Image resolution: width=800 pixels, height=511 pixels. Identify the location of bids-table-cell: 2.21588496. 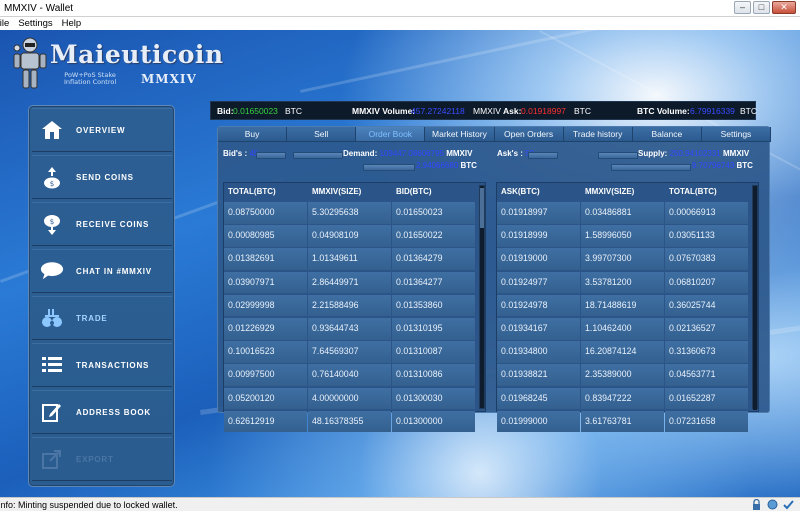
(349, 305).